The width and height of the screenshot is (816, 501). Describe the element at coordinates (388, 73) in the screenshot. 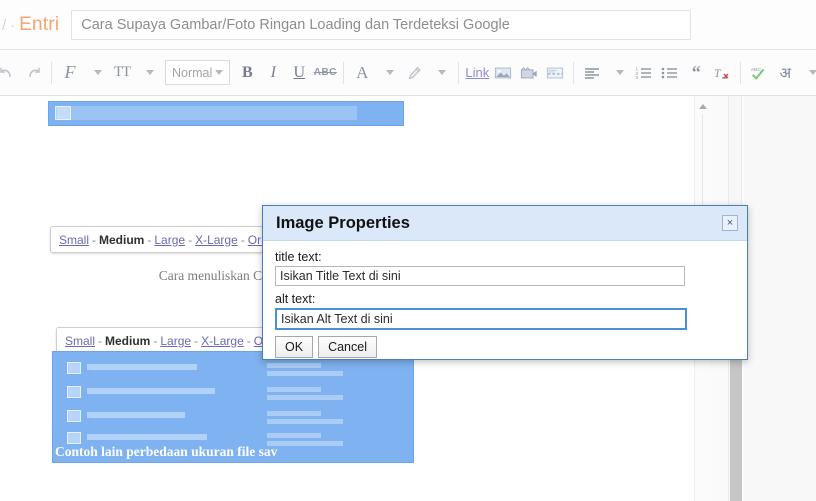

I see `text-color-dropdown-icon` at that location.